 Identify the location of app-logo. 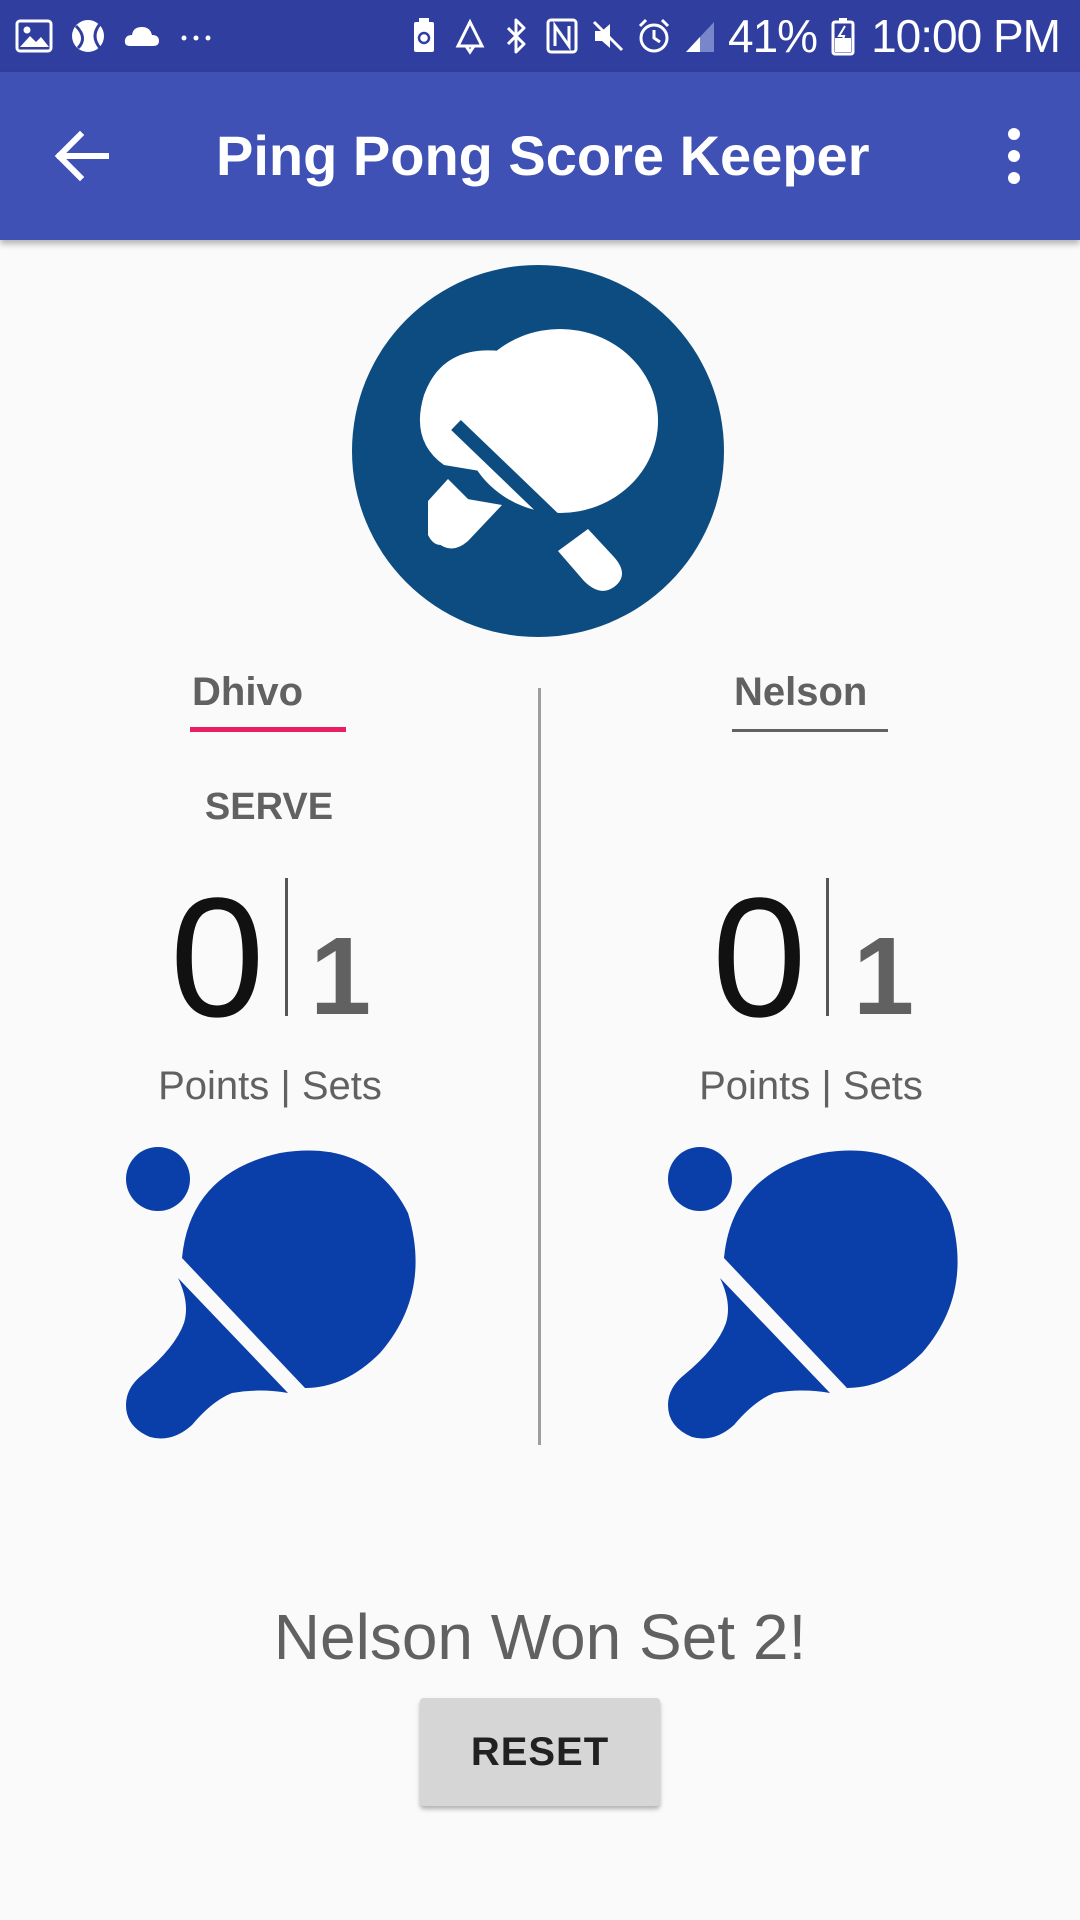
(538, 451).